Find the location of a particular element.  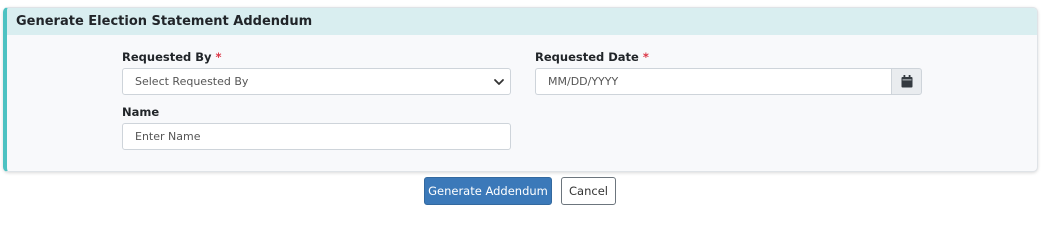

requested-by-label: Requested By * is located at coordinates (172, 57).